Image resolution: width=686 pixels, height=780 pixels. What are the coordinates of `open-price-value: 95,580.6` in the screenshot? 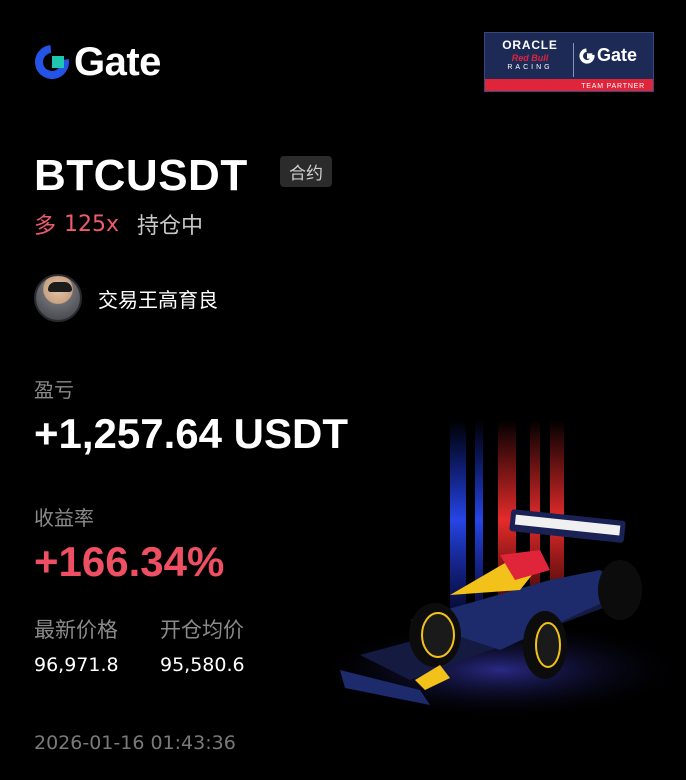 It's located at (202, 665).